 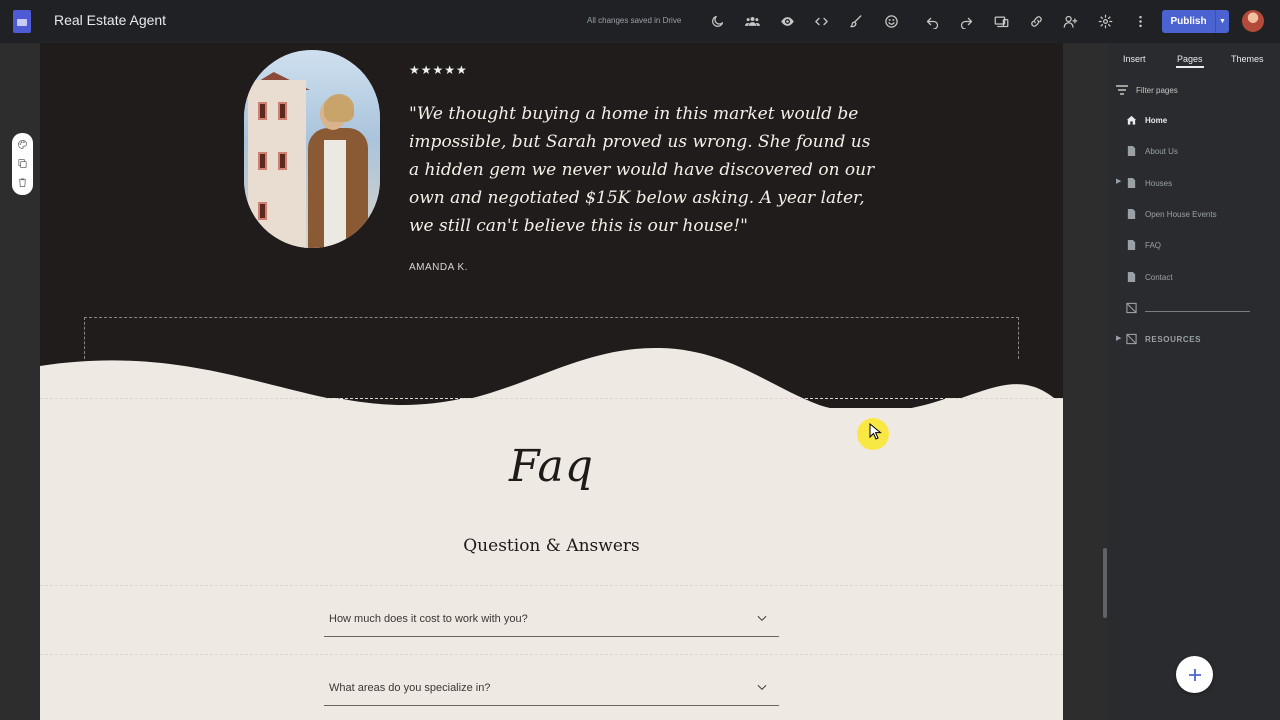 I want to click on add-page-button, so click(x=1194, y=674).